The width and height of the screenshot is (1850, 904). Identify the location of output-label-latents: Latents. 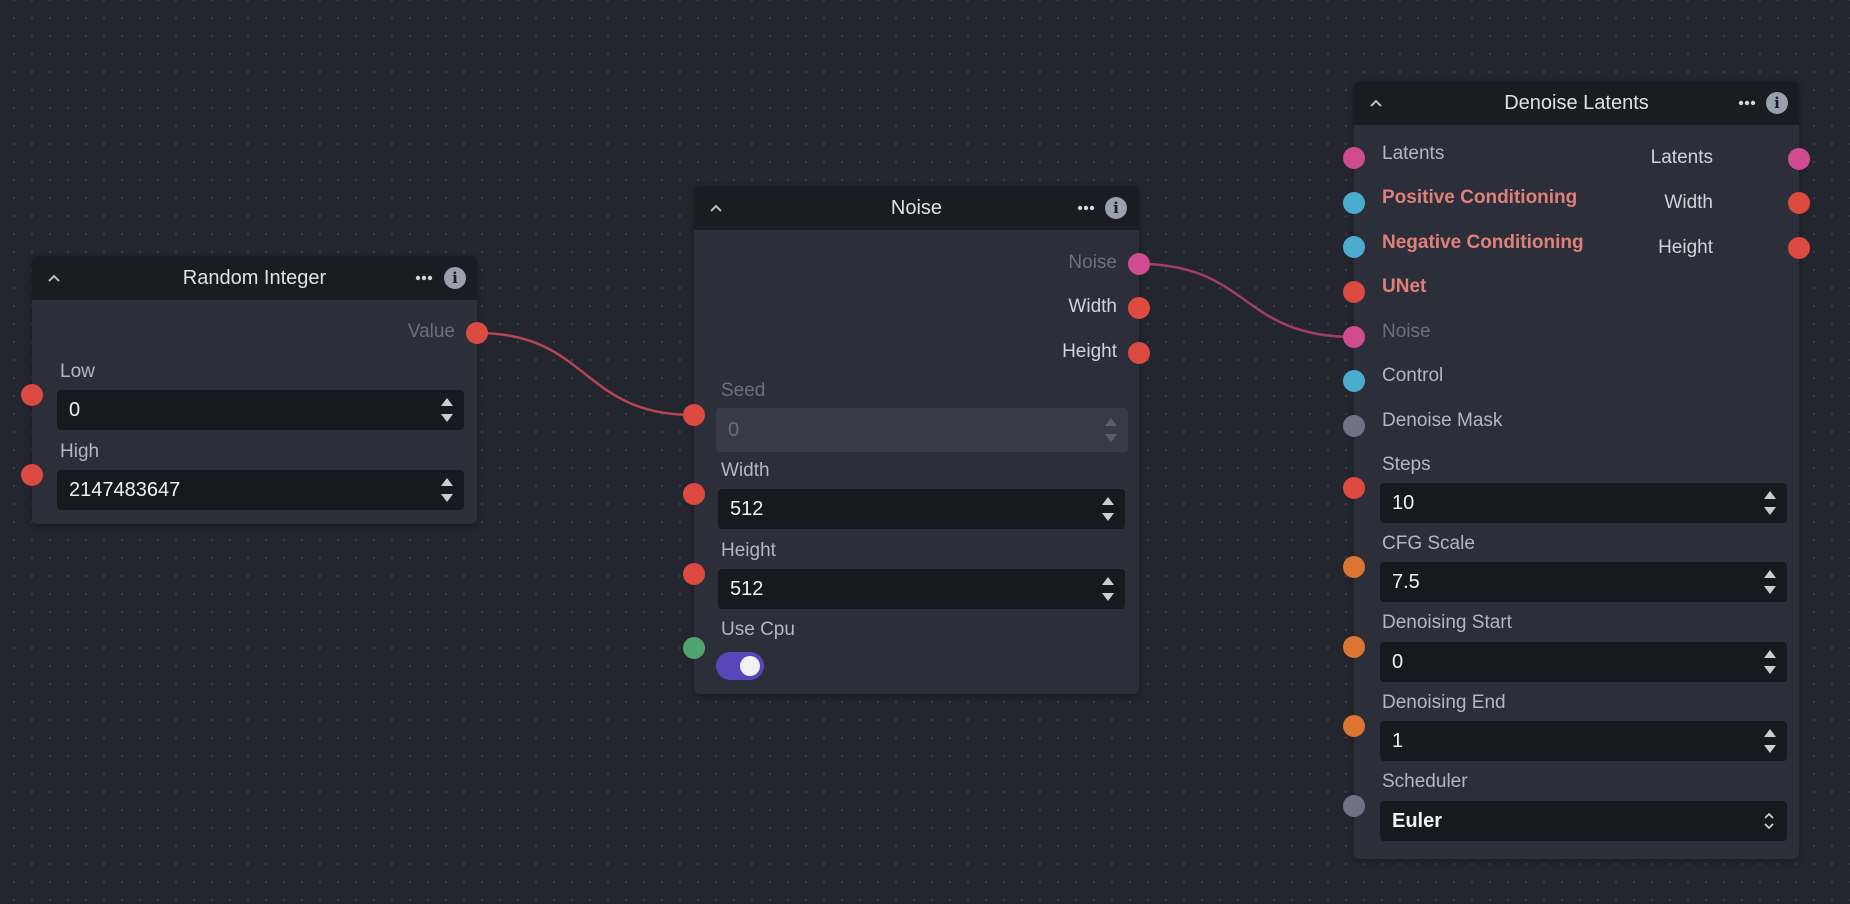
(1681, 157).